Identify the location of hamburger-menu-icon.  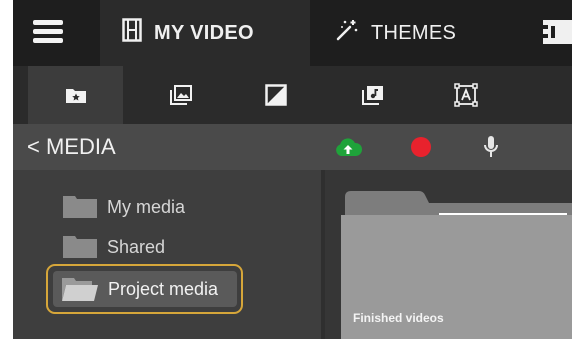
(48, 32).